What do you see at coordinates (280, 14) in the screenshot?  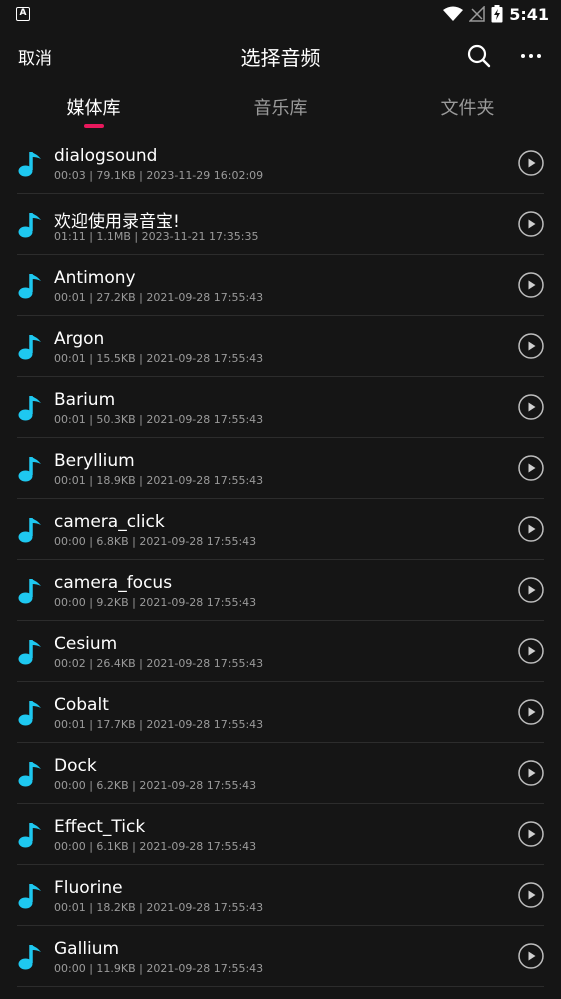 I see `status-bar: A 5:41` at bounding box center [280, 14].